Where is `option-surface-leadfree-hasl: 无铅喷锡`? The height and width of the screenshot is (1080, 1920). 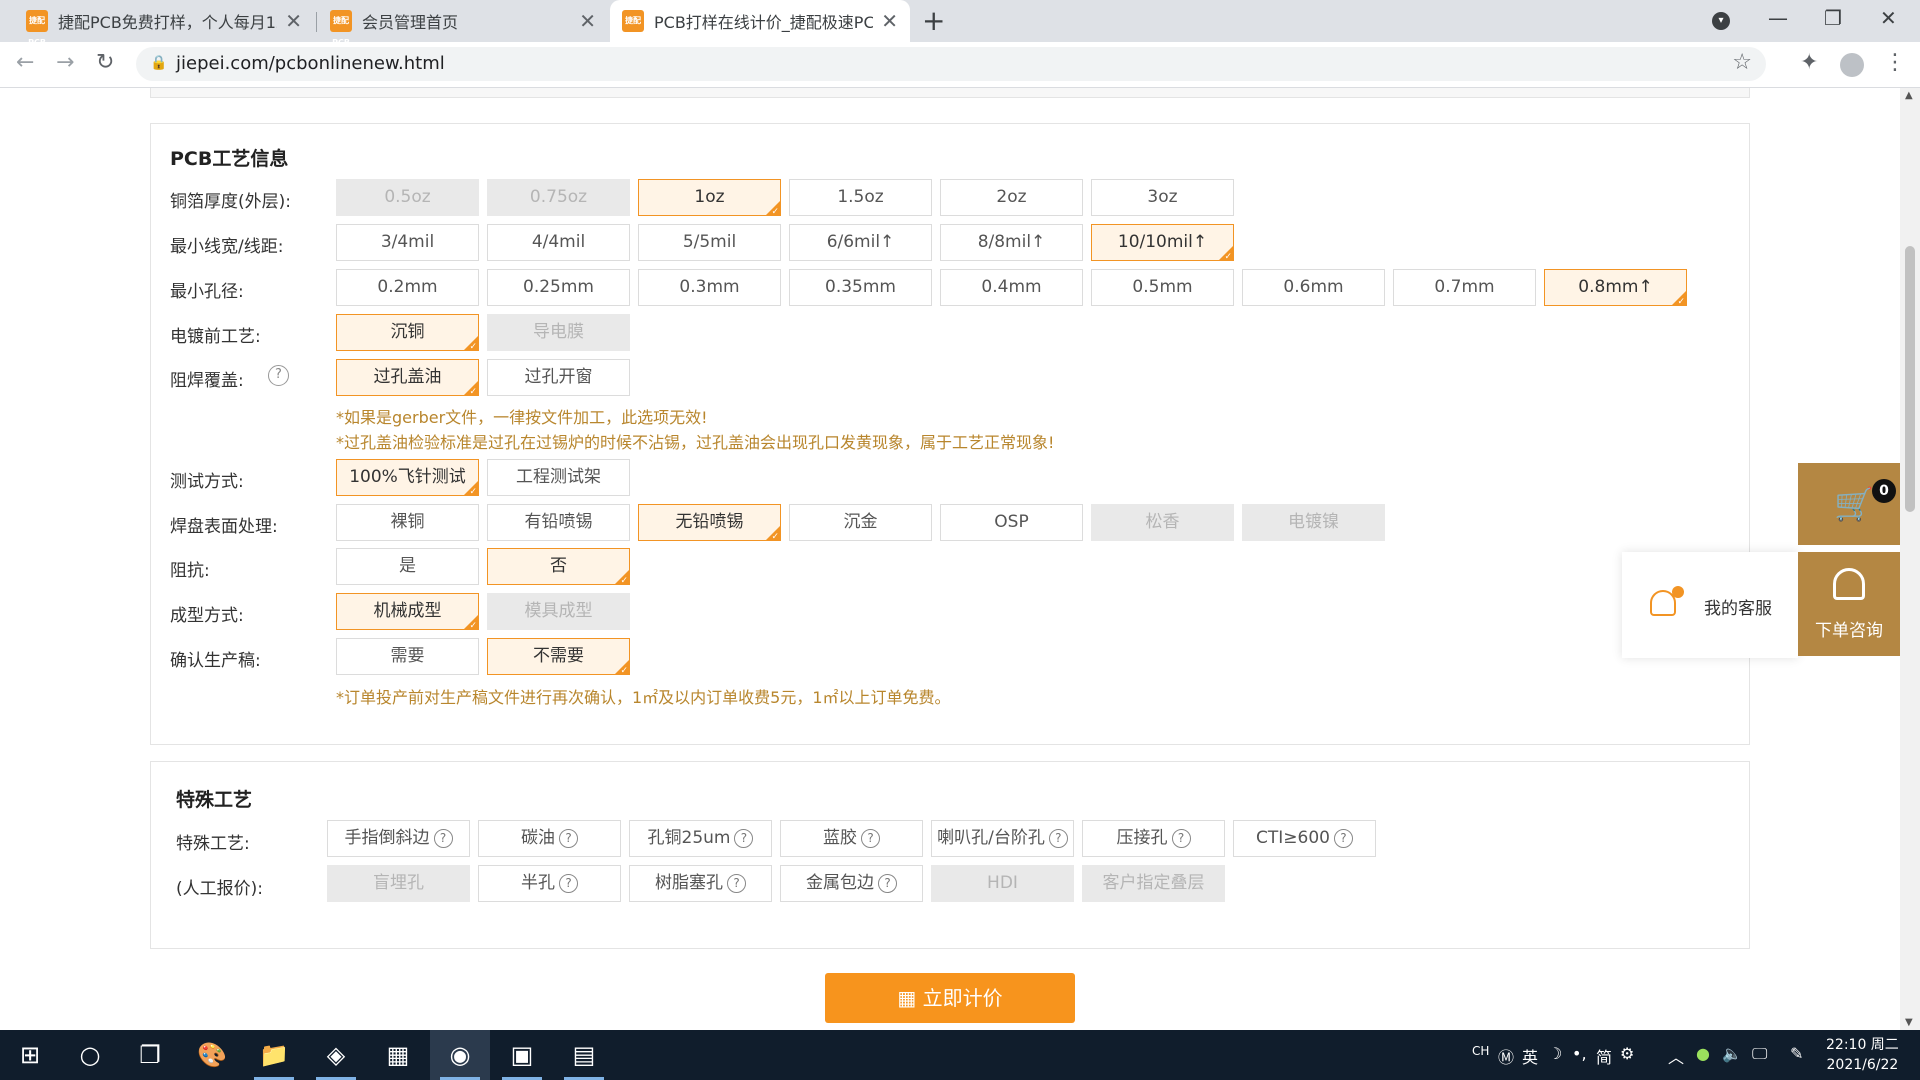
option-surface-leadfree-hasl: 无铅喷锡 is located at coordinates (709, 523).